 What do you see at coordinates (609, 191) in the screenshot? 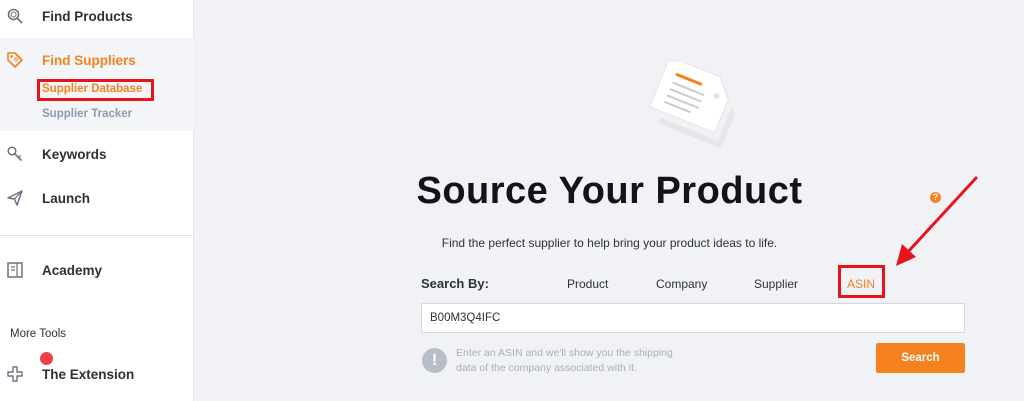
I see `page-title: Source Your Product` at bounding box center [609, 191].